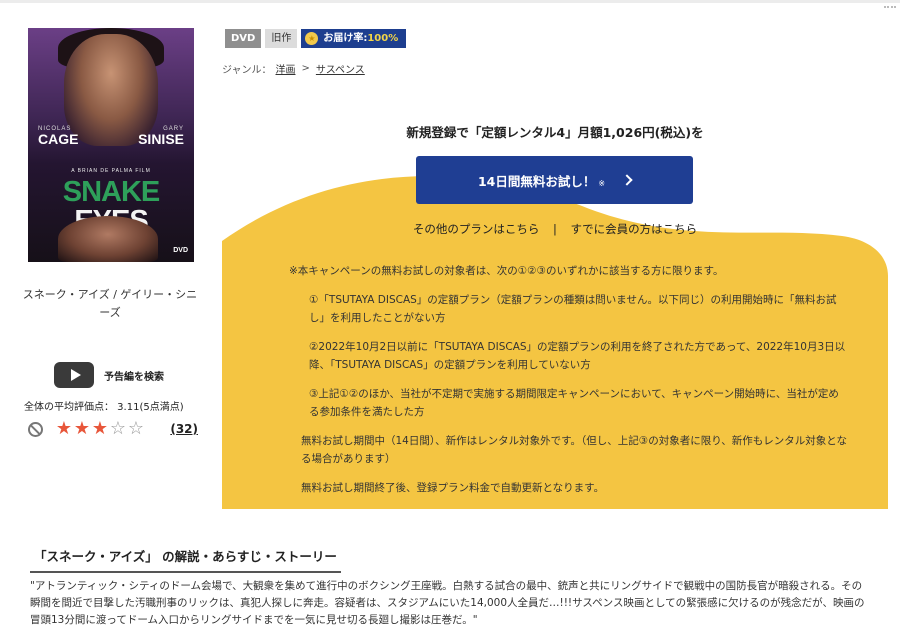  What do you see at coordinates (184, 429) in the screenshot?
I see `review-count-link: (32)` at bounding box center [184, 429].